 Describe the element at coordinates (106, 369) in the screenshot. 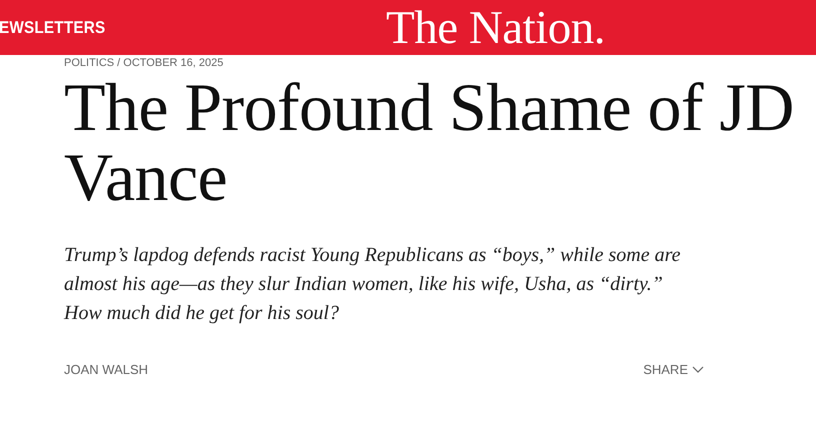

I see `author-link: JOAN WALSH` at that location.